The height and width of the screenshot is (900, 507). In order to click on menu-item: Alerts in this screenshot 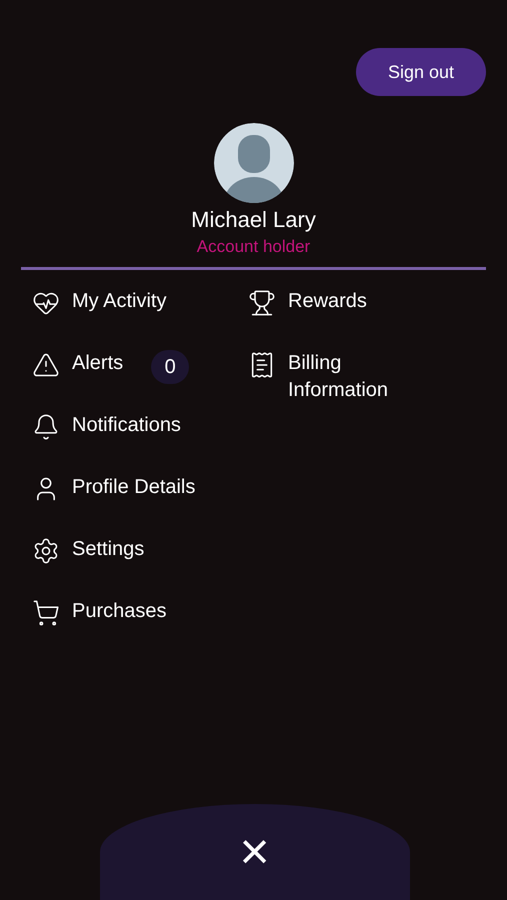, I will do `click(98, 363)`.